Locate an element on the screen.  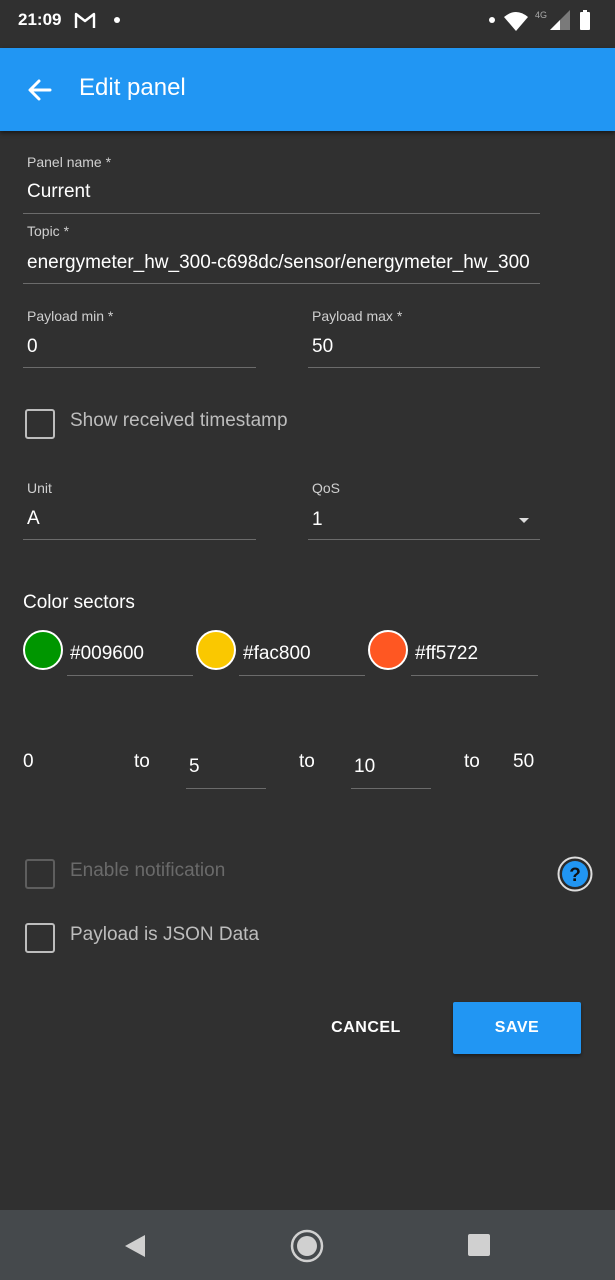
wifi-icon is located at coordinates (516, 21).